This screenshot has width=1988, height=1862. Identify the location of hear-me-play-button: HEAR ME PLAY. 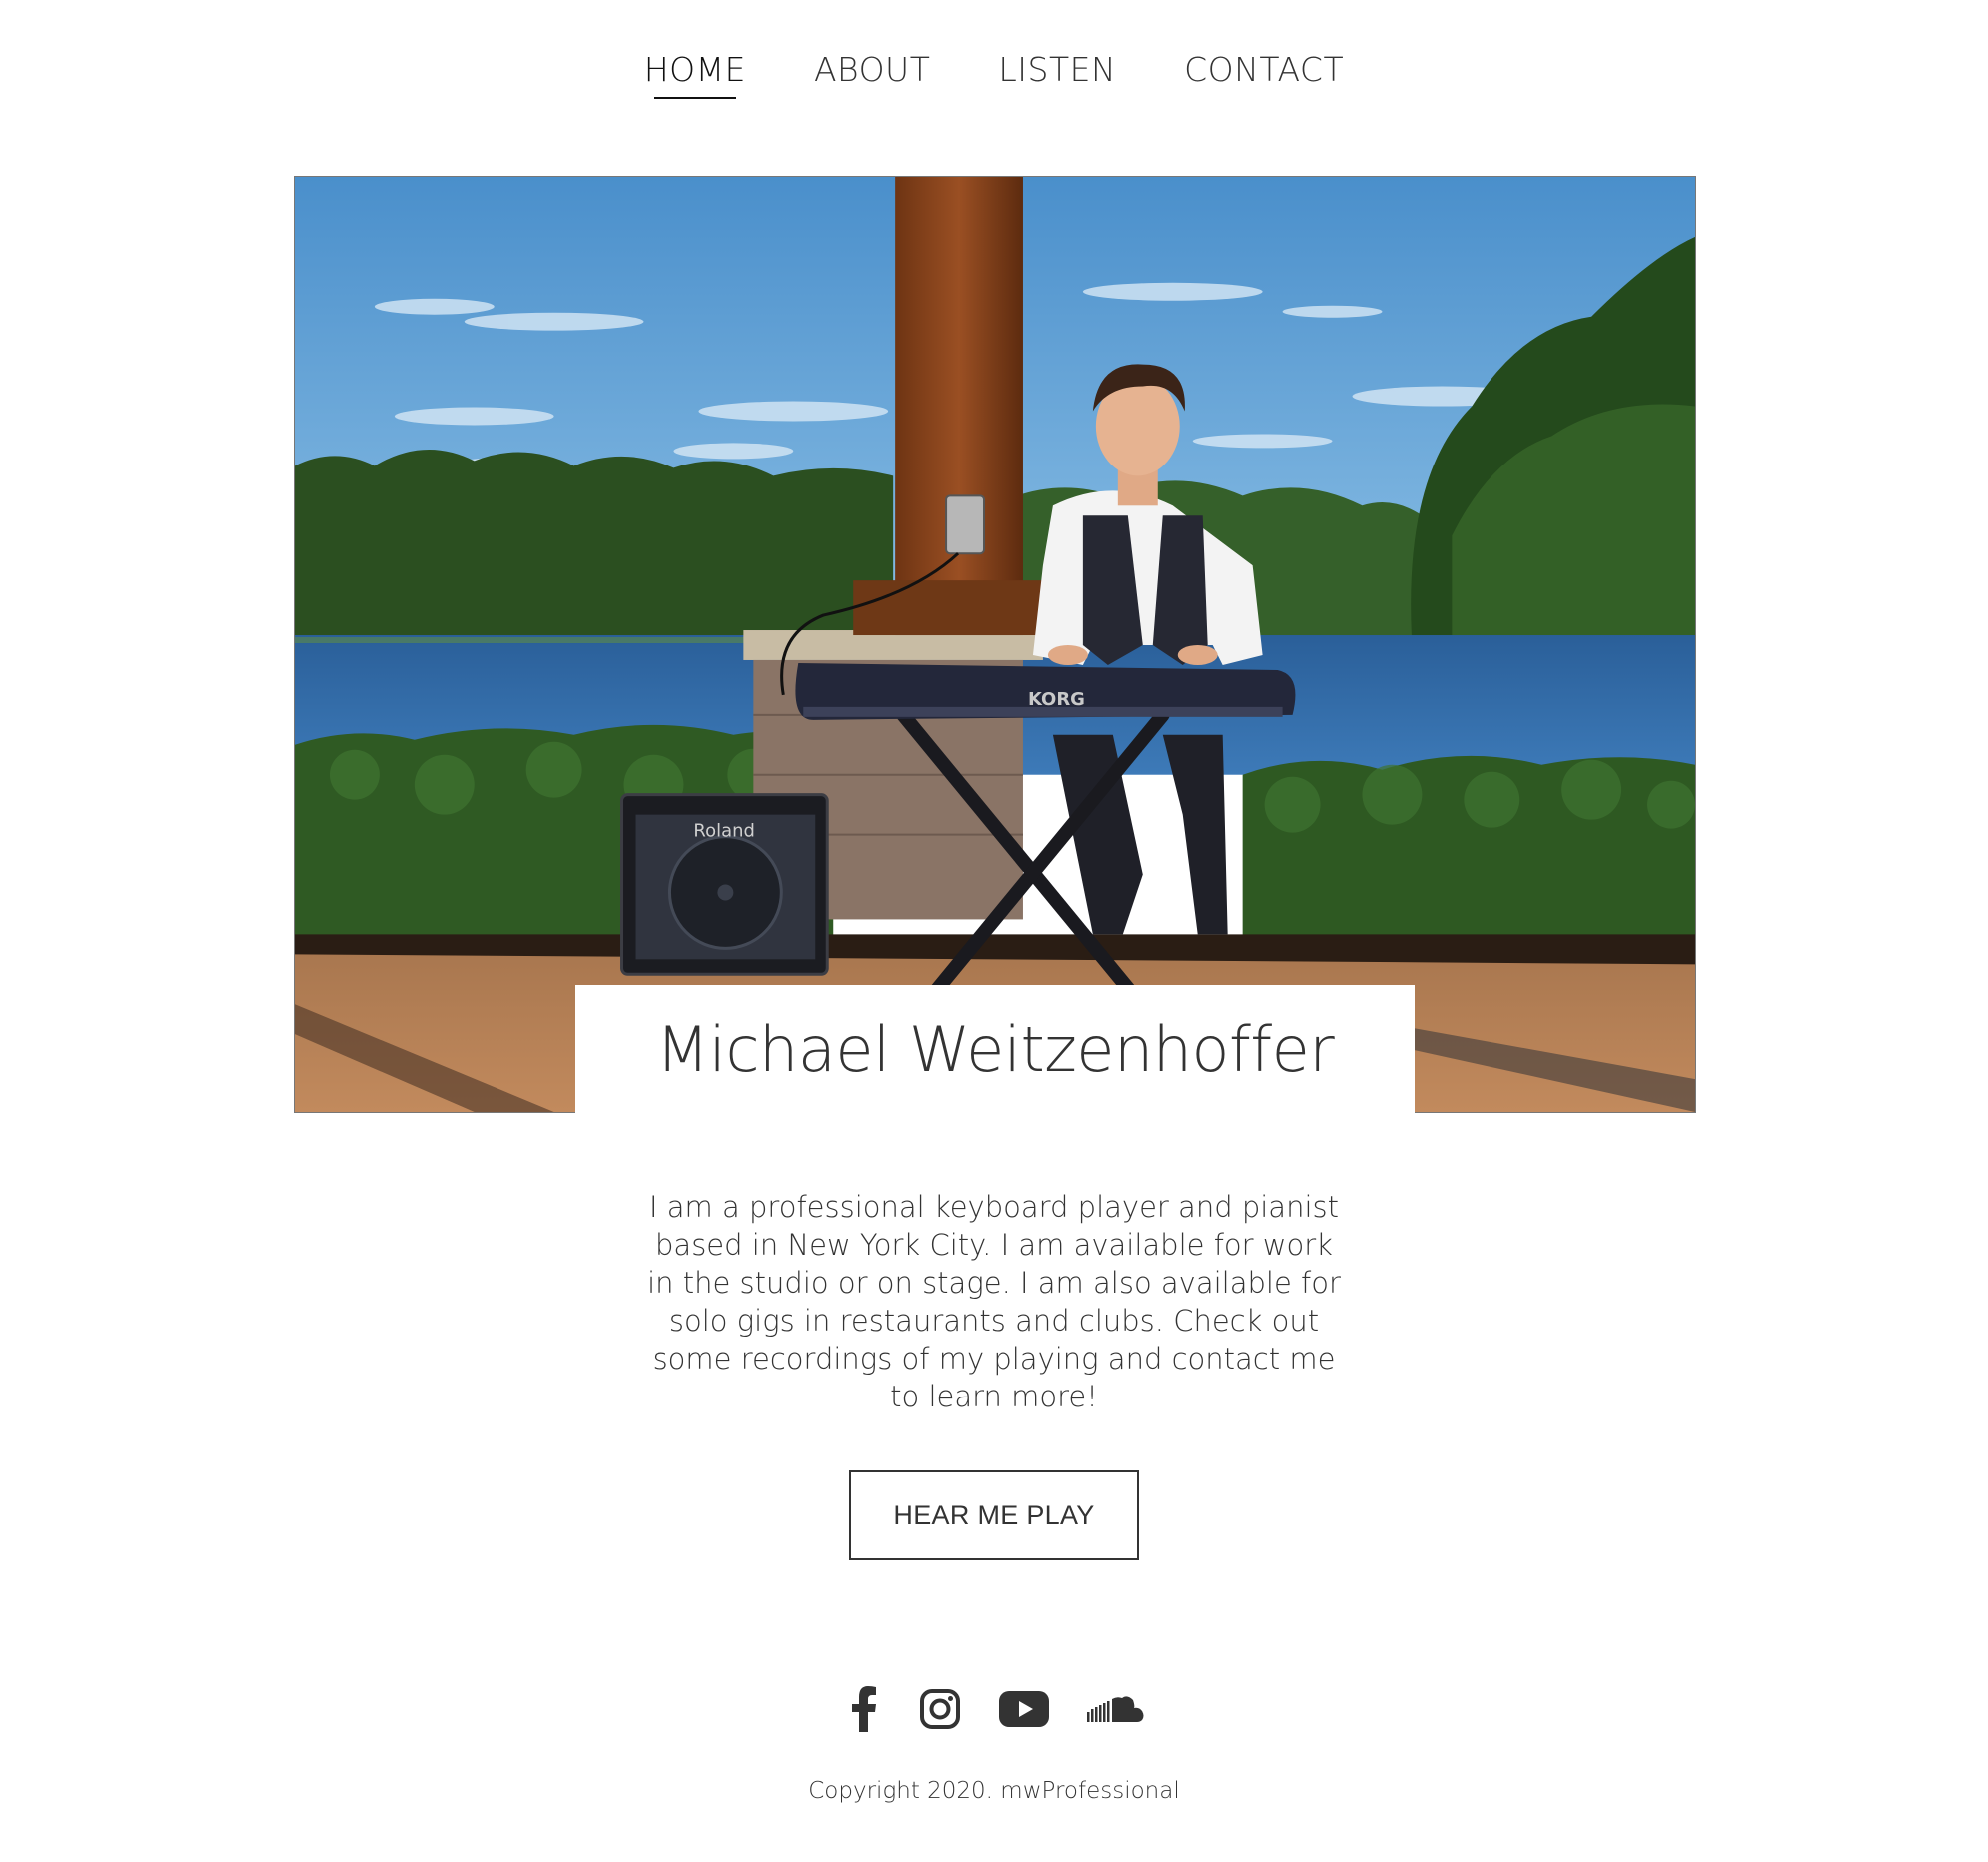
(994, 1515).